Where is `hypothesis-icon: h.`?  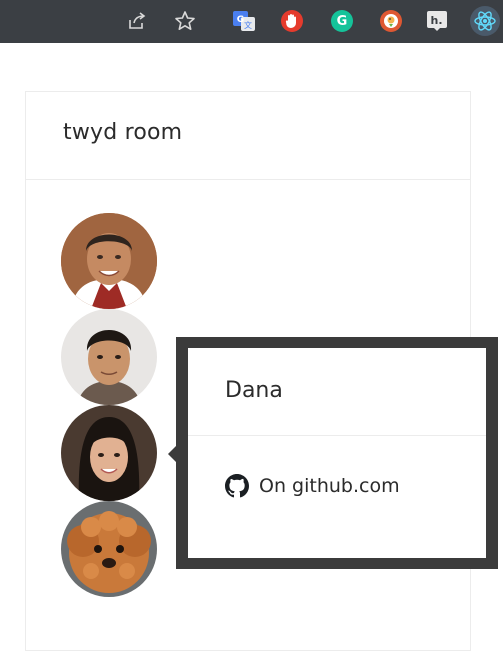
hypothesis-icon: h. is located at coordinates (437, 21).